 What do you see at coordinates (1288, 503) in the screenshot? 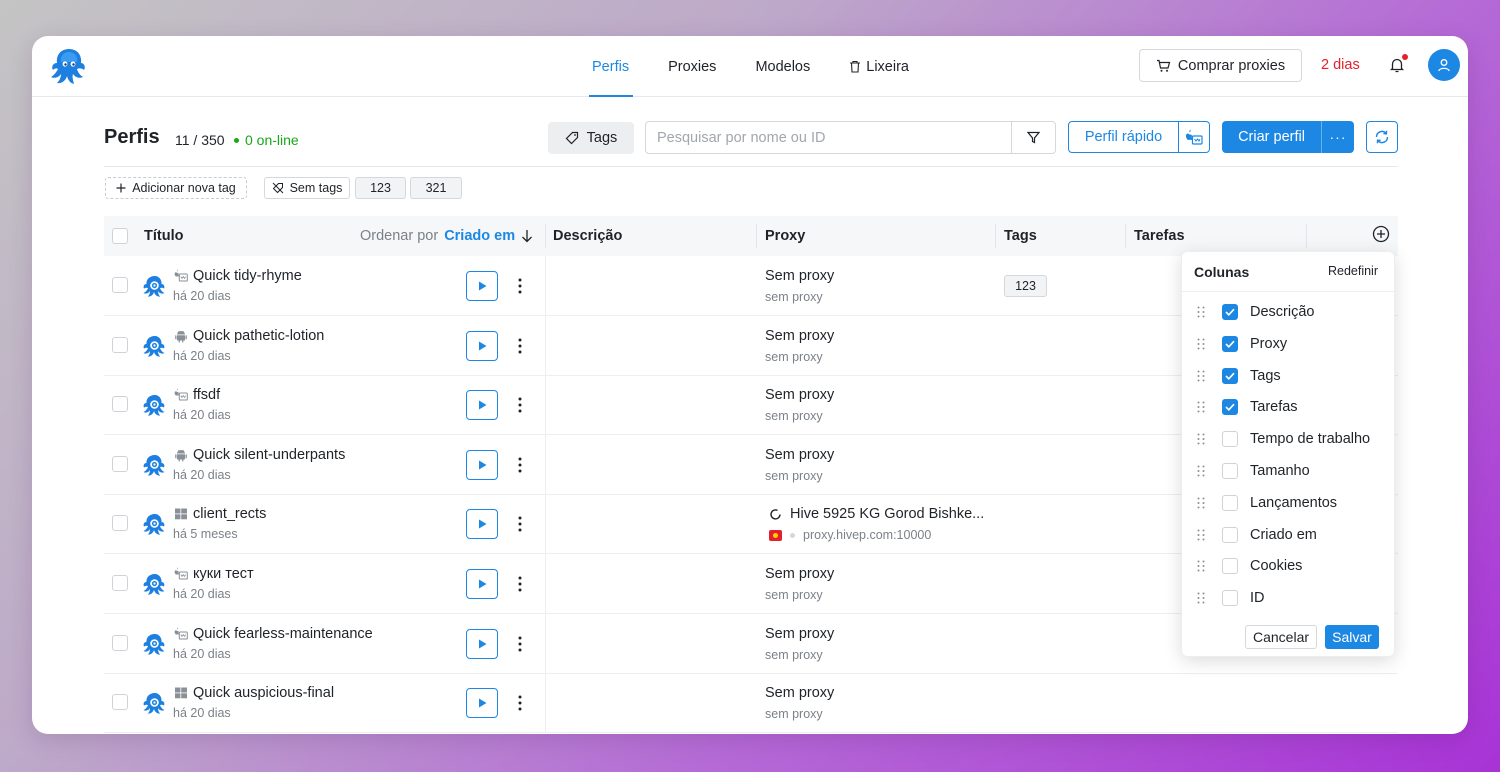
I see `column-option: Lançamentos` at bounding box center [1288, 503].